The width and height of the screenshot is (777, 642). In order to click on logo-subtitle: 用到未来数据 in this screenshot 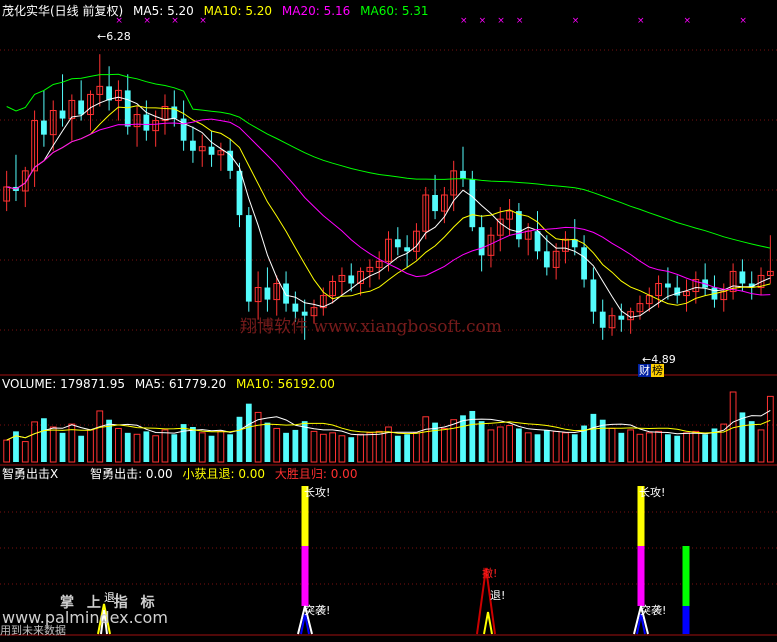, I will do `click(33, 630)`.